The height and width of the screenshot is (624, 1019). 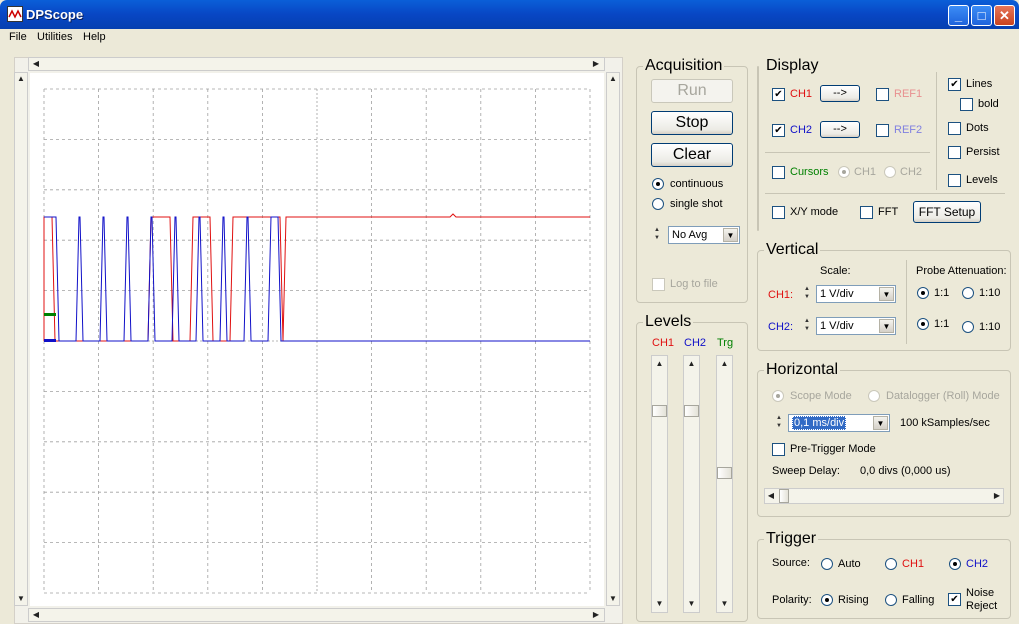 I want to click on ch1-level-slider, so click(x=659, y=484).